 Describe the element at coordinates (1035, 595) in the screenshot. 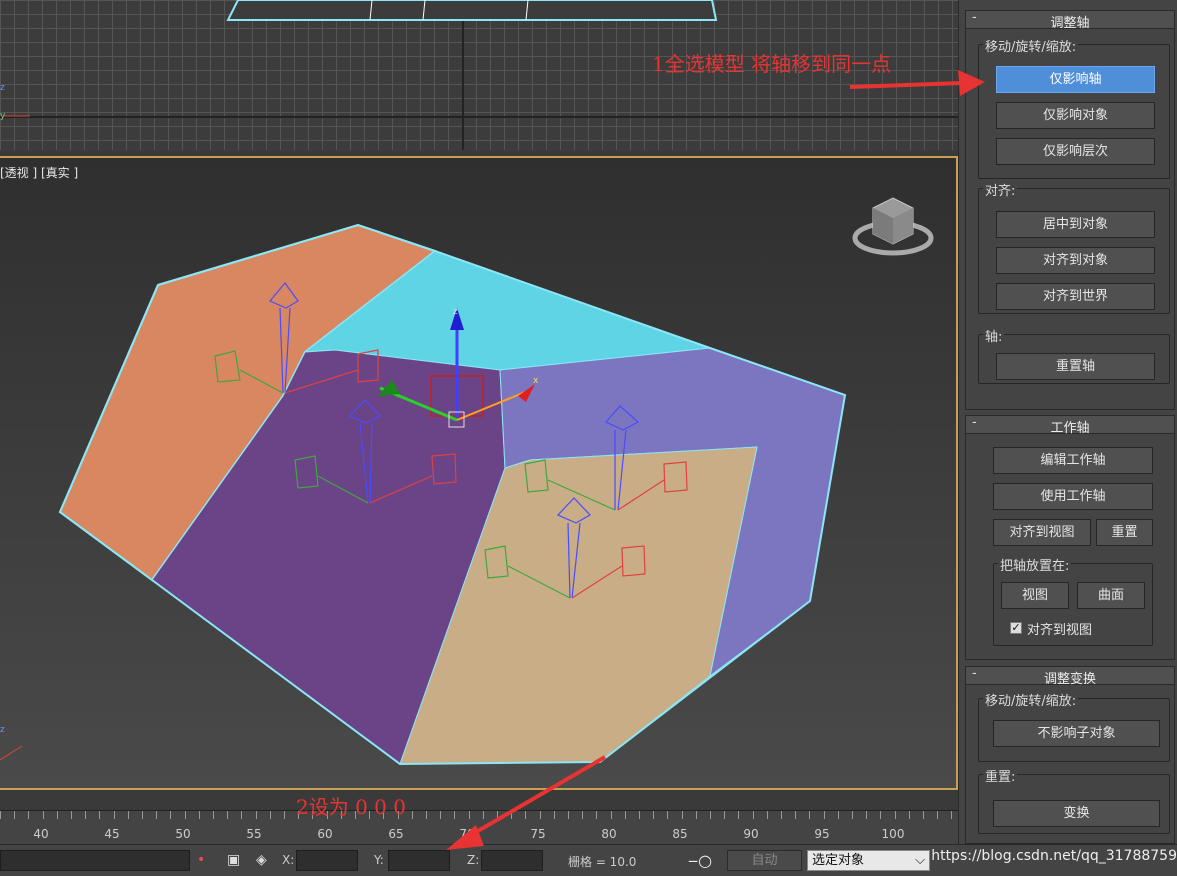

I see `place-view-button: 视图` at that location.